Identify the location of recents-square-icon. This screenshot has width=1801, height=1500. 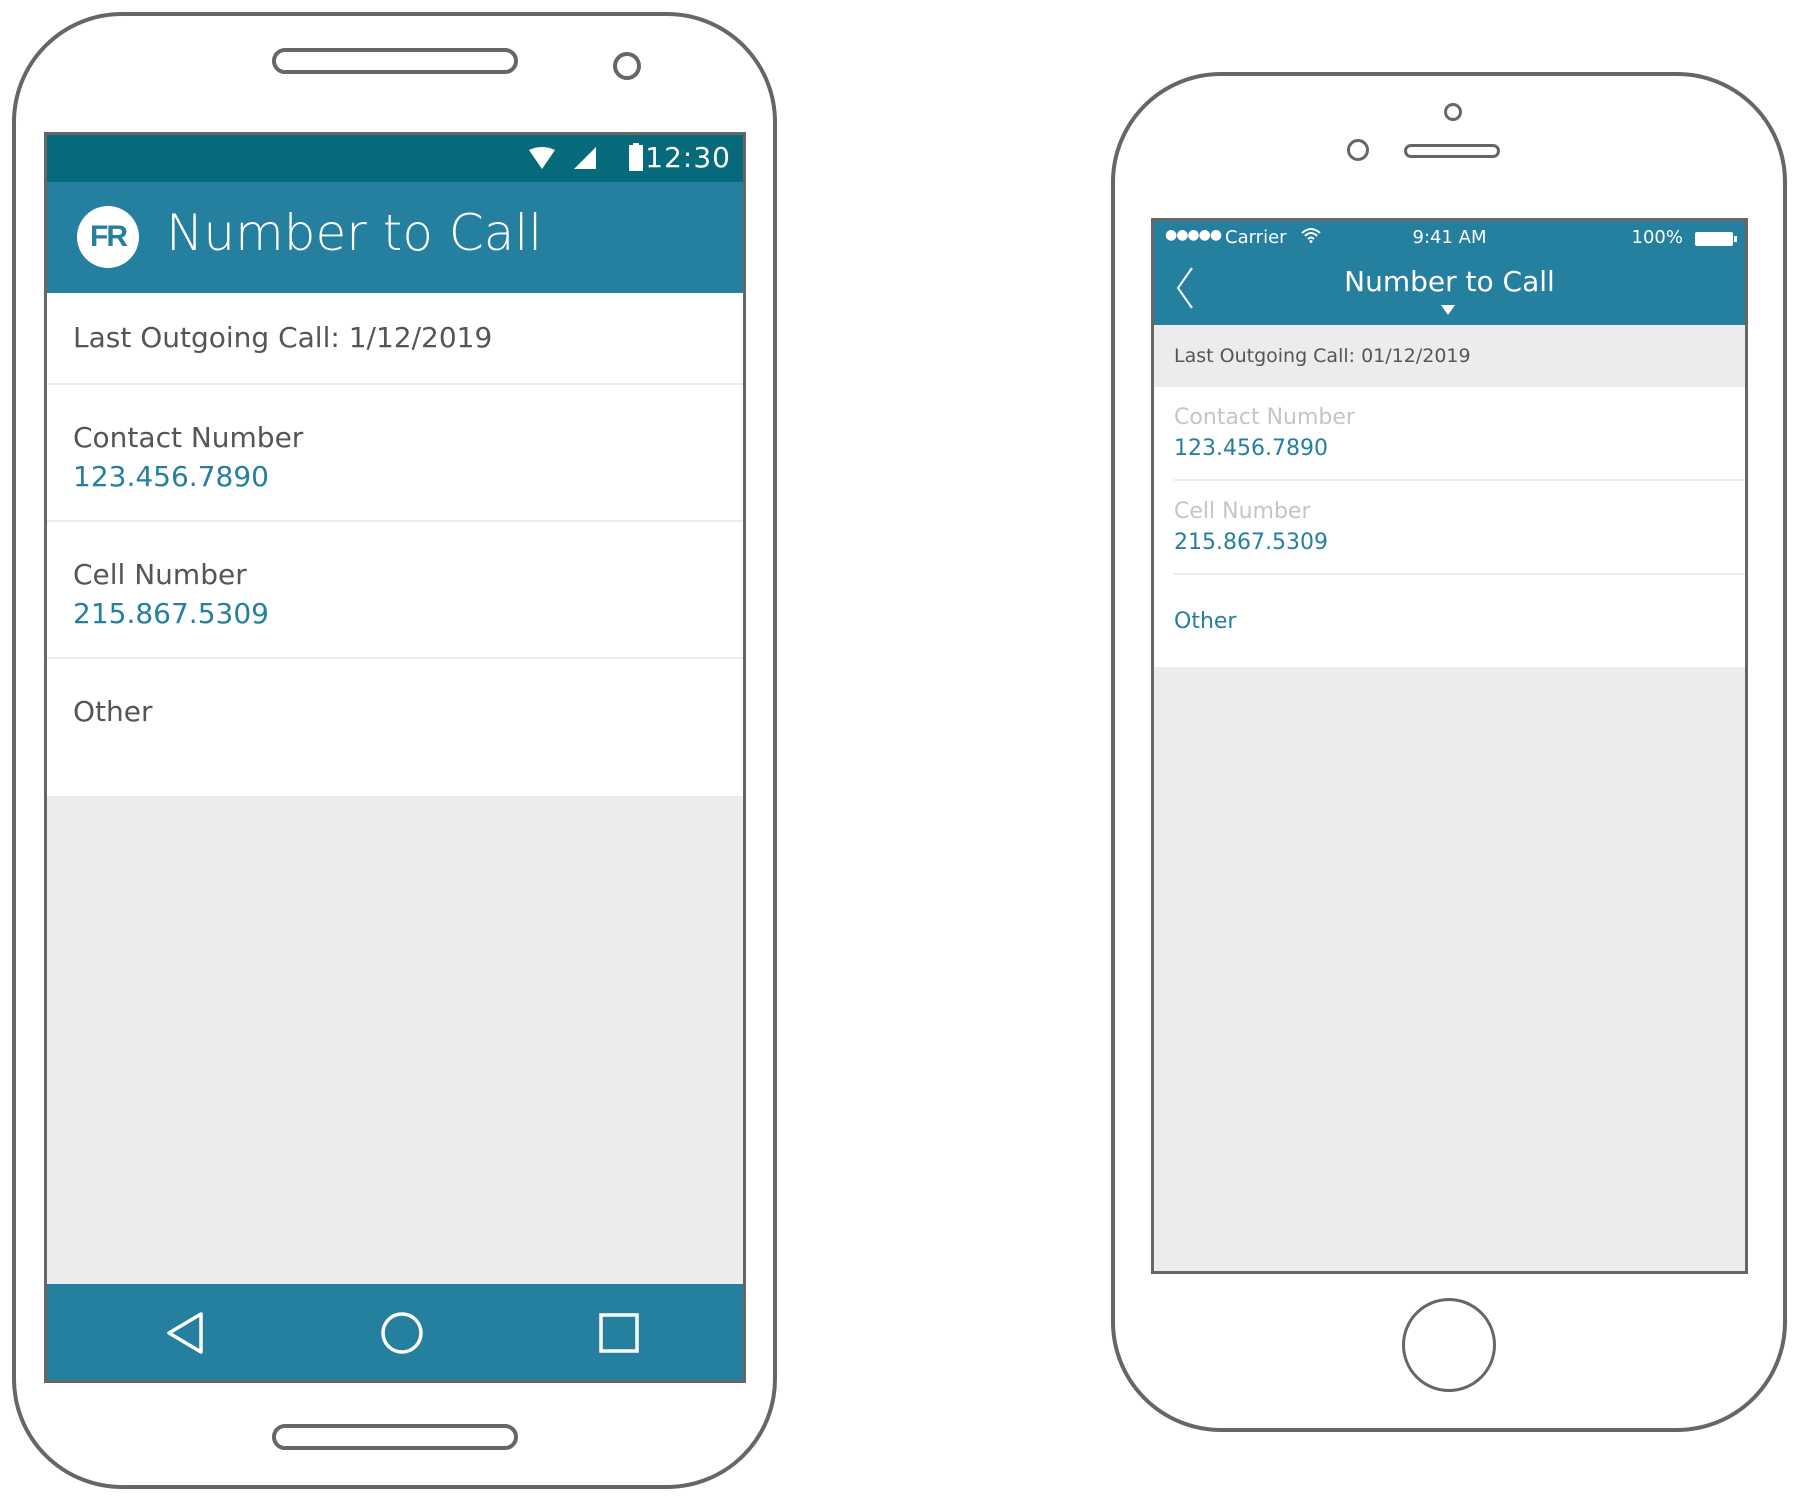
(619, 1333).